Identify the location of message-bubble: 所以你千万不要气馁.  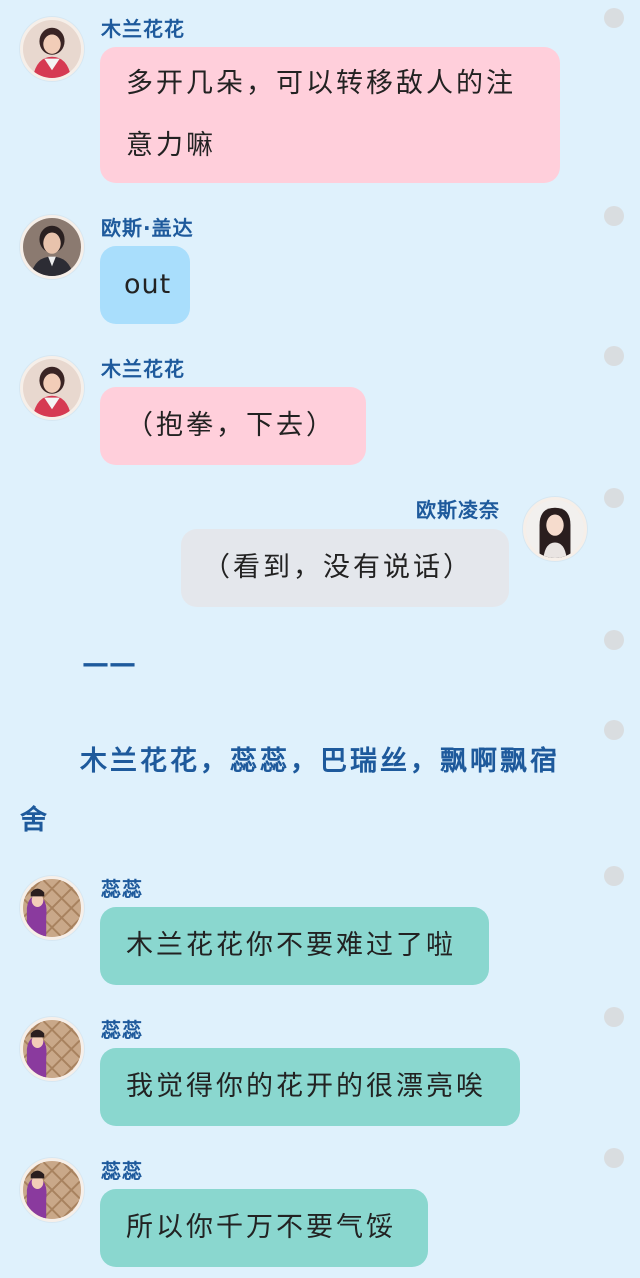
(264, 1228).